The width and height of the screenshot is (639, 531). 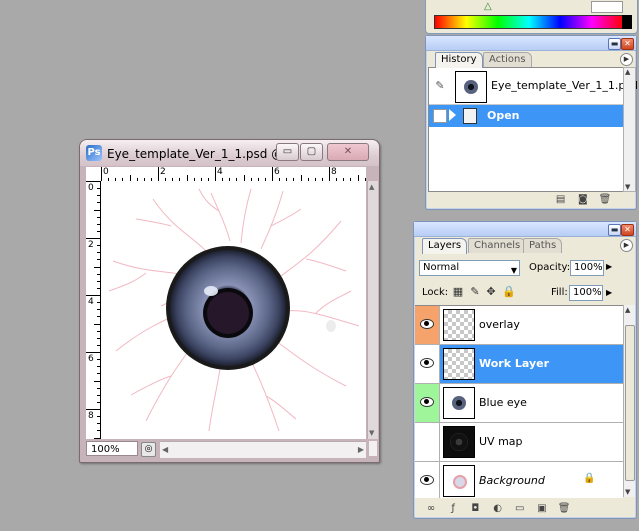 I want to click on history-brush-icon: ✎, so click(x=440, y=86).